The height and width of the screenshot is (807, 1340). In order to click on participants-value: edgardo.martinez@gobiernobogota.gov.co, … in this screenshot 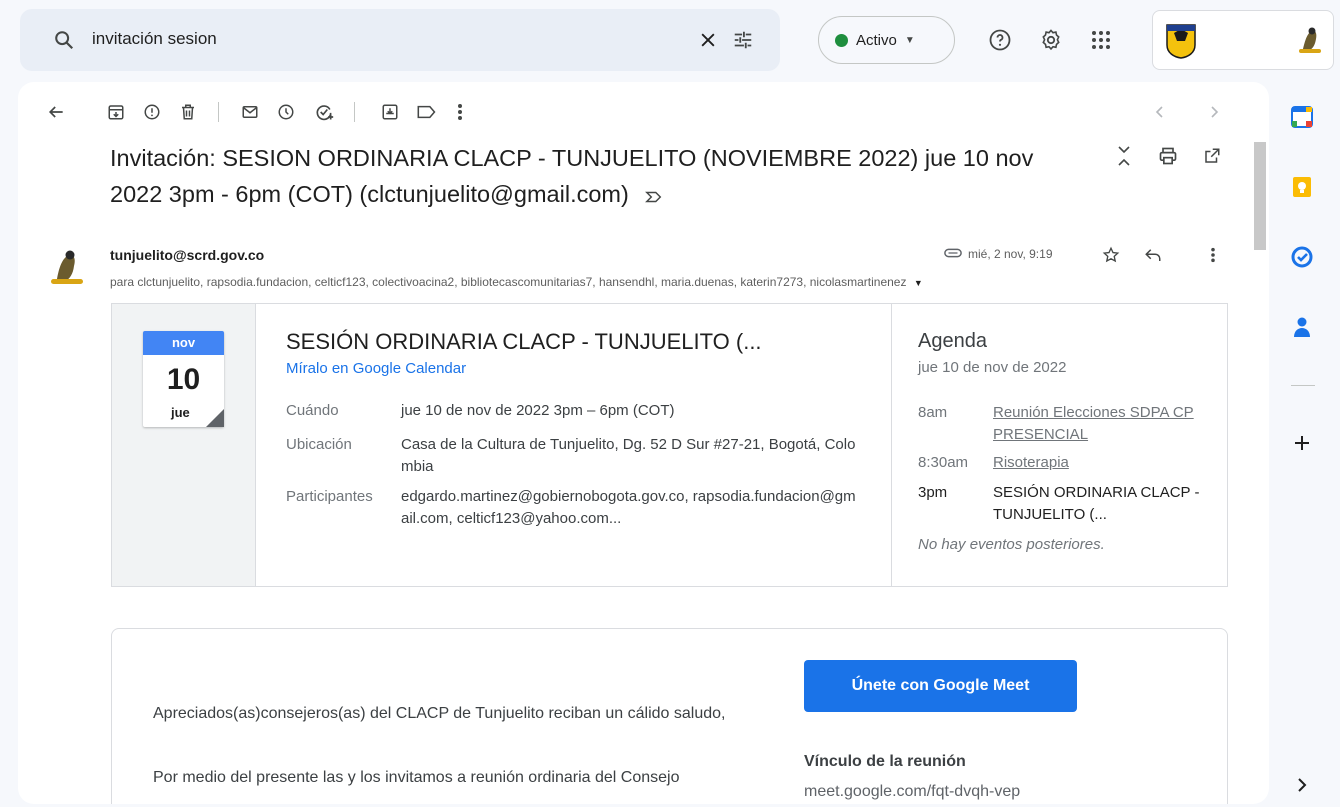, I will do `click(628, 507)`.